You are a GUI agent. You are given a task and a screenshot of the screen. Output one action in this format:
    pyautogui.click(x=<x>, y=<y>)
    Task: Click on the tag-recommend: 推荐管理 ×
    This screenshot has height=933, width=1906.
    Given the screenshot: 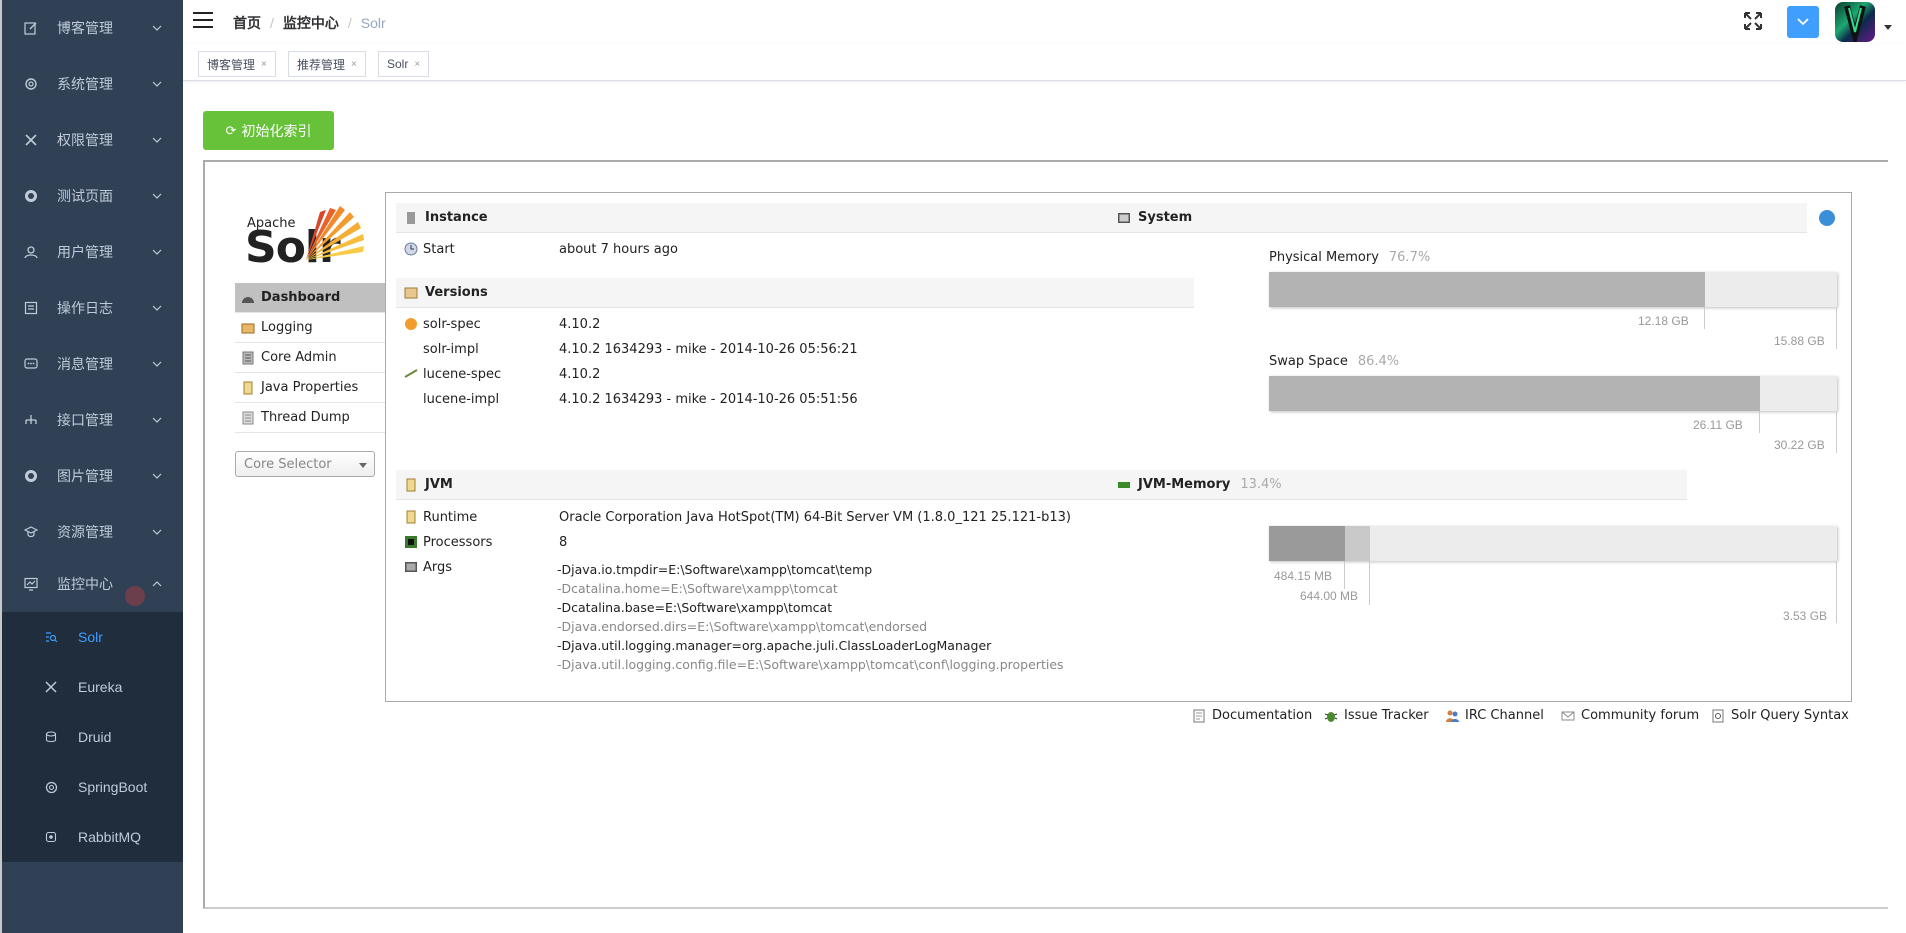 What is the action you would take?
    pyautogui.click(x=327, y=64)
    